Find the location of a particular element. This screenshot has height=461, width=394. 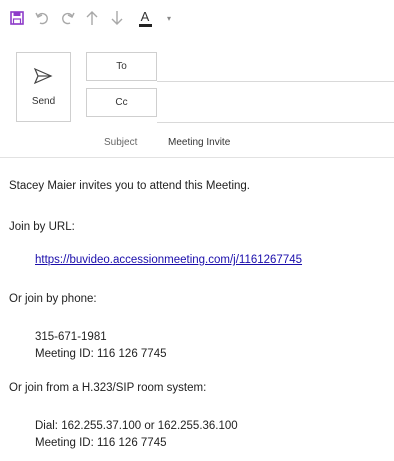

to-field is located at coordinates (275, 81).